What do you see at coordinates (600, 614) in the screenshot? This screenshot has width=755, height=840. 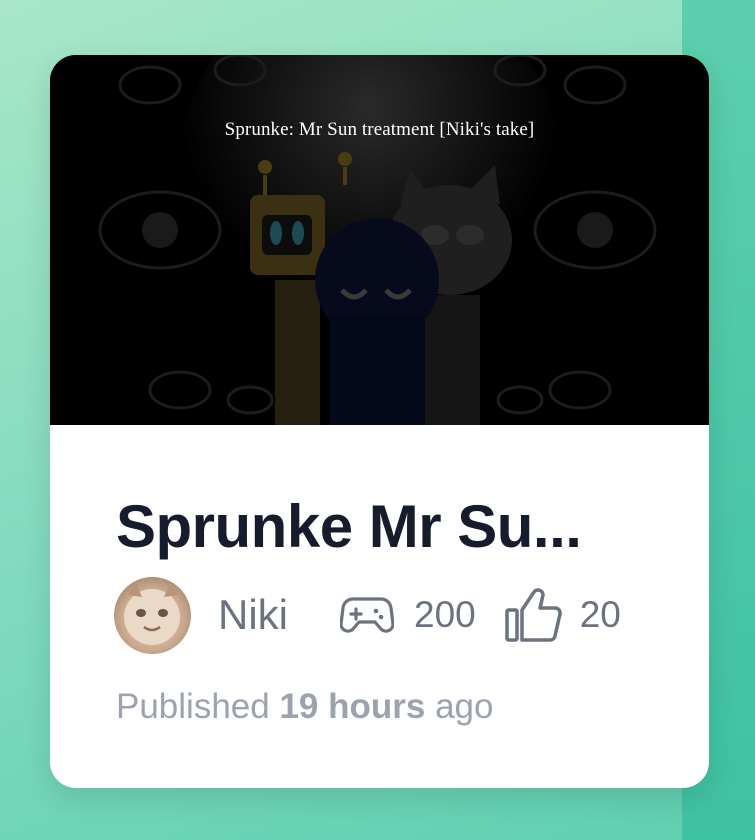 I see `likes-count: 20` at bounding box center [600, 614].